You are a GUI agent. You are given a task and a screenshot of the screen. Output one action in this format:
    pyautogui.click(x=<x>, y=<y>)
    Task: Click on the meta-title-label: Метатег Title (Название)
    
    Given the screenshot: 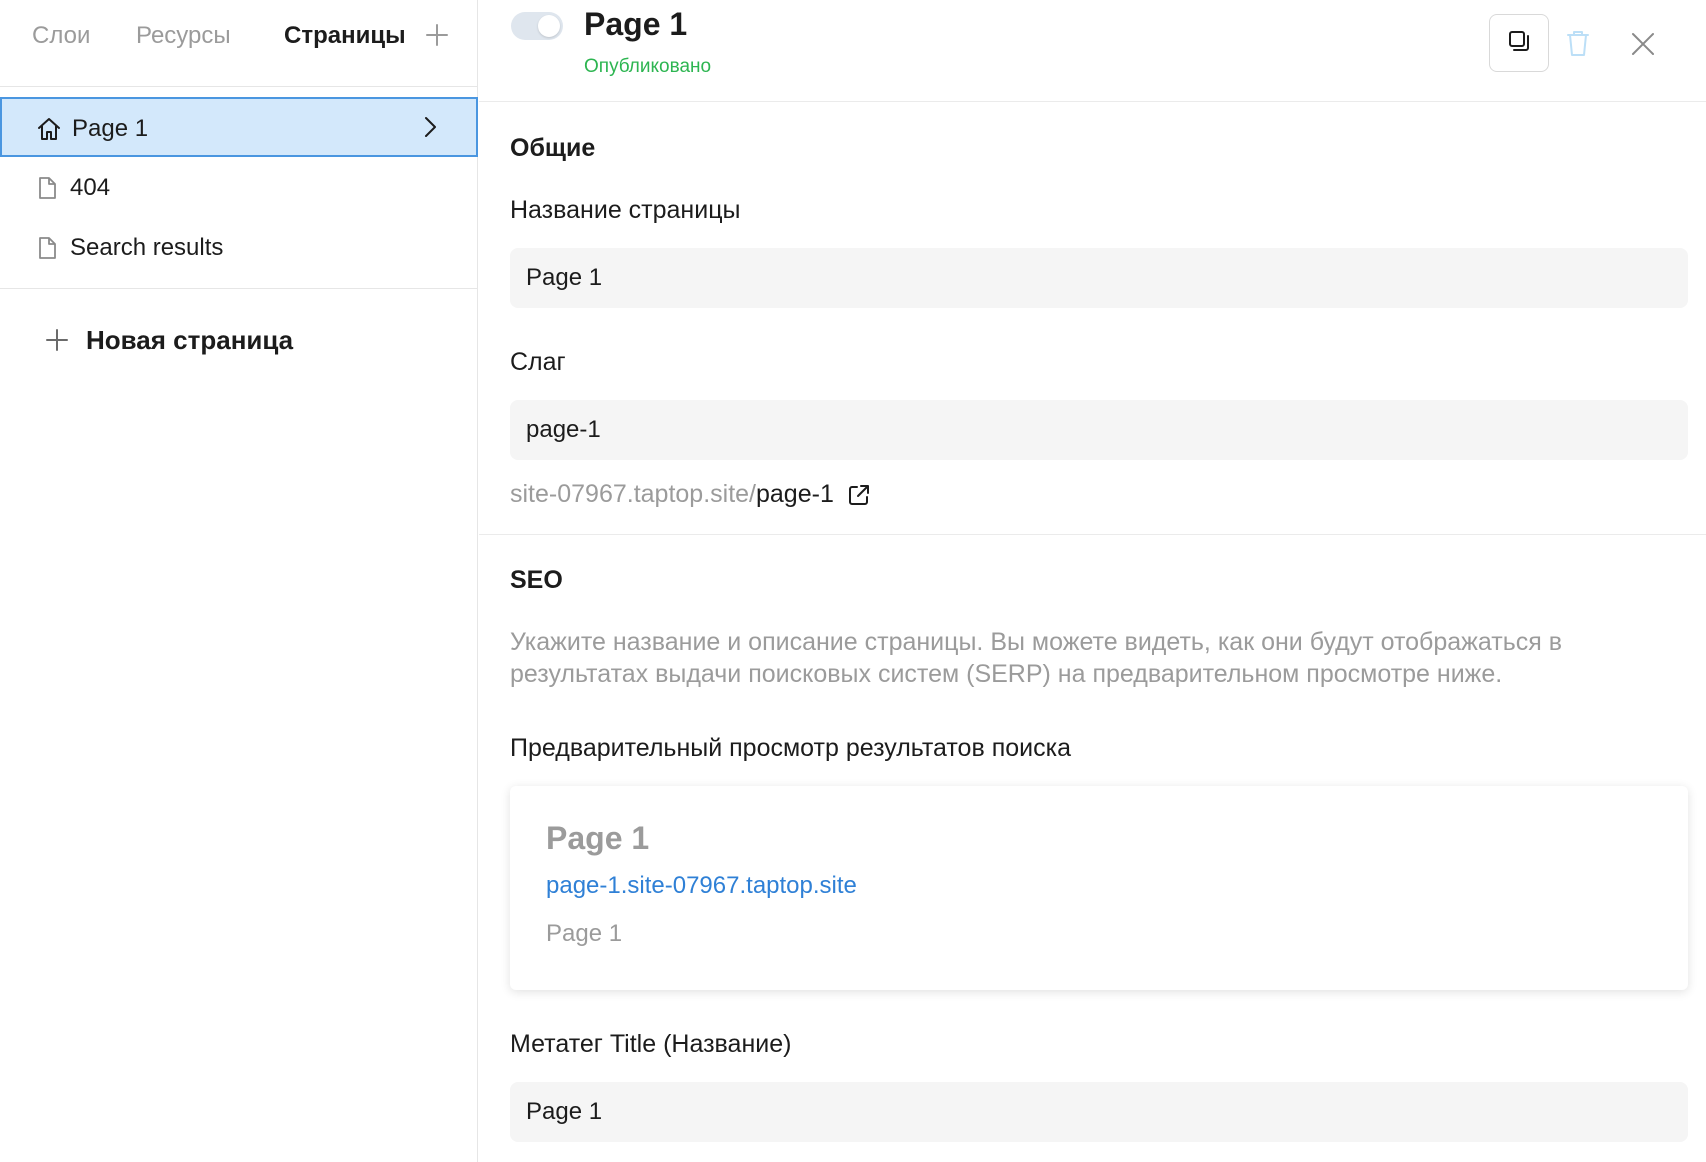 What is the action you would take?
    pyautogui.click(x=651, y=1044)
    